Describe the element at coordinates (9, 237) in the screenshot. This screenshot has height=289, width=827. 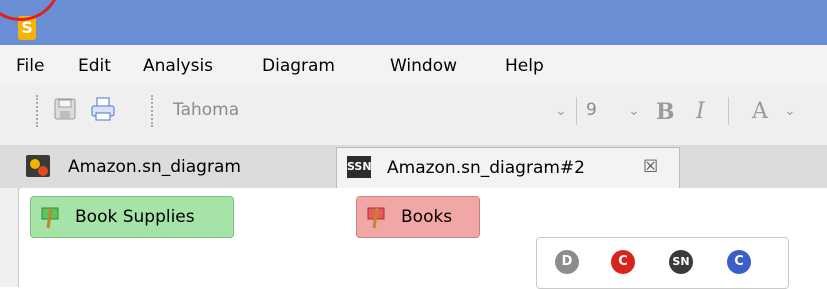
I see `canvas-left-edge` at that location.